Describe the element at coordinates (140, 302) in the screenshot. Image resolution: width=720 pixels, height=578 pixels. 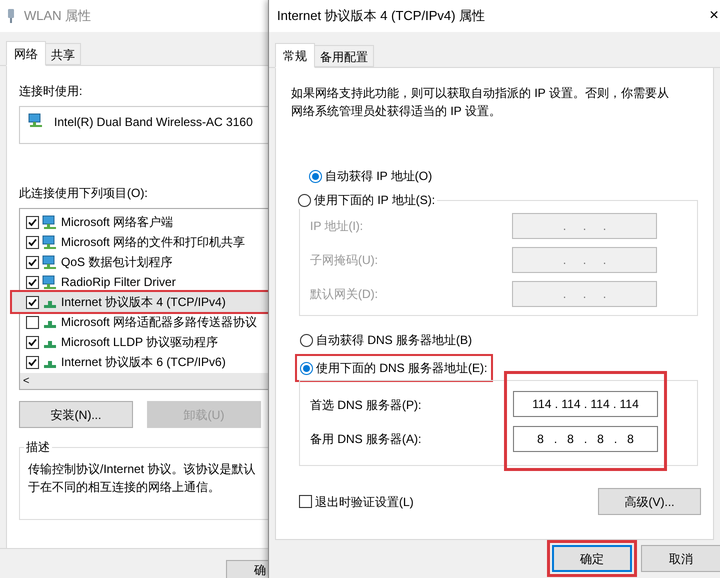
I see `list-item: Internet 协议版本 4 (TCP/IPv4)` at that location.